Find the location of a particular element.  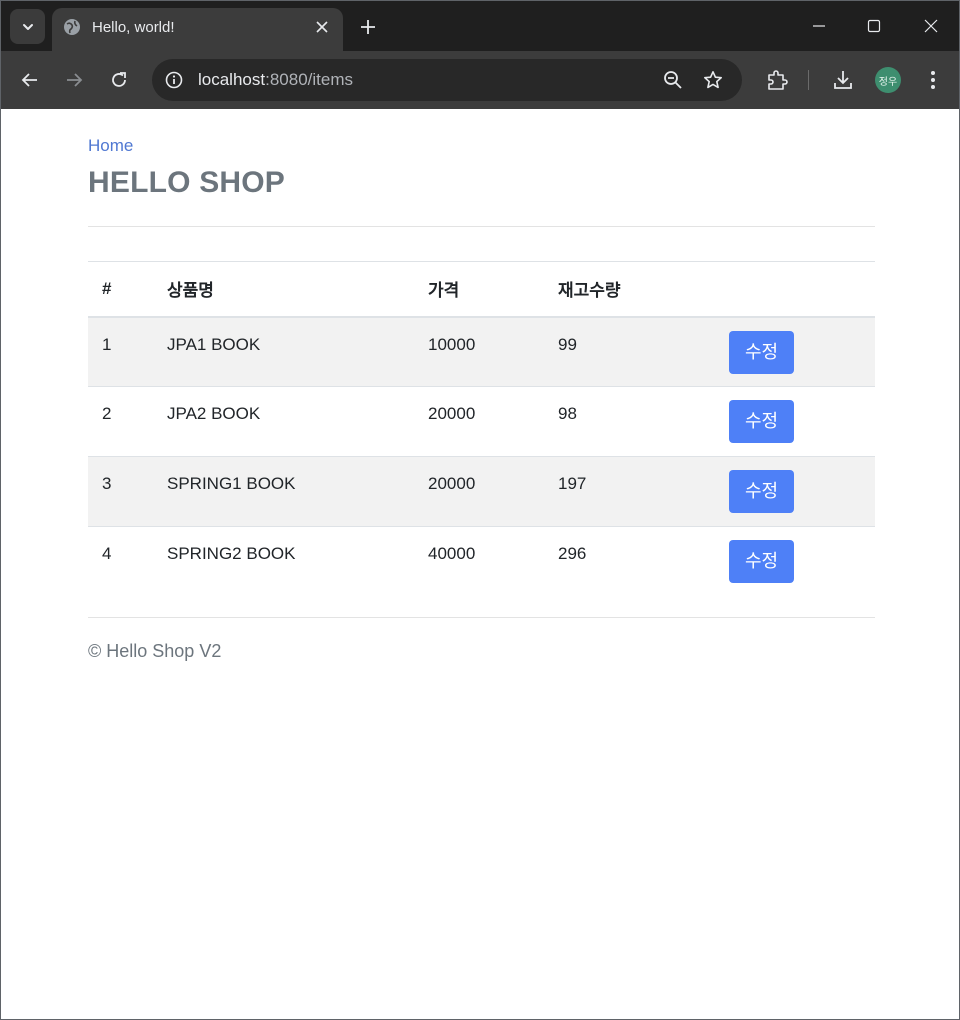

cell-price: 10000 is located at coordinates (479, 351).